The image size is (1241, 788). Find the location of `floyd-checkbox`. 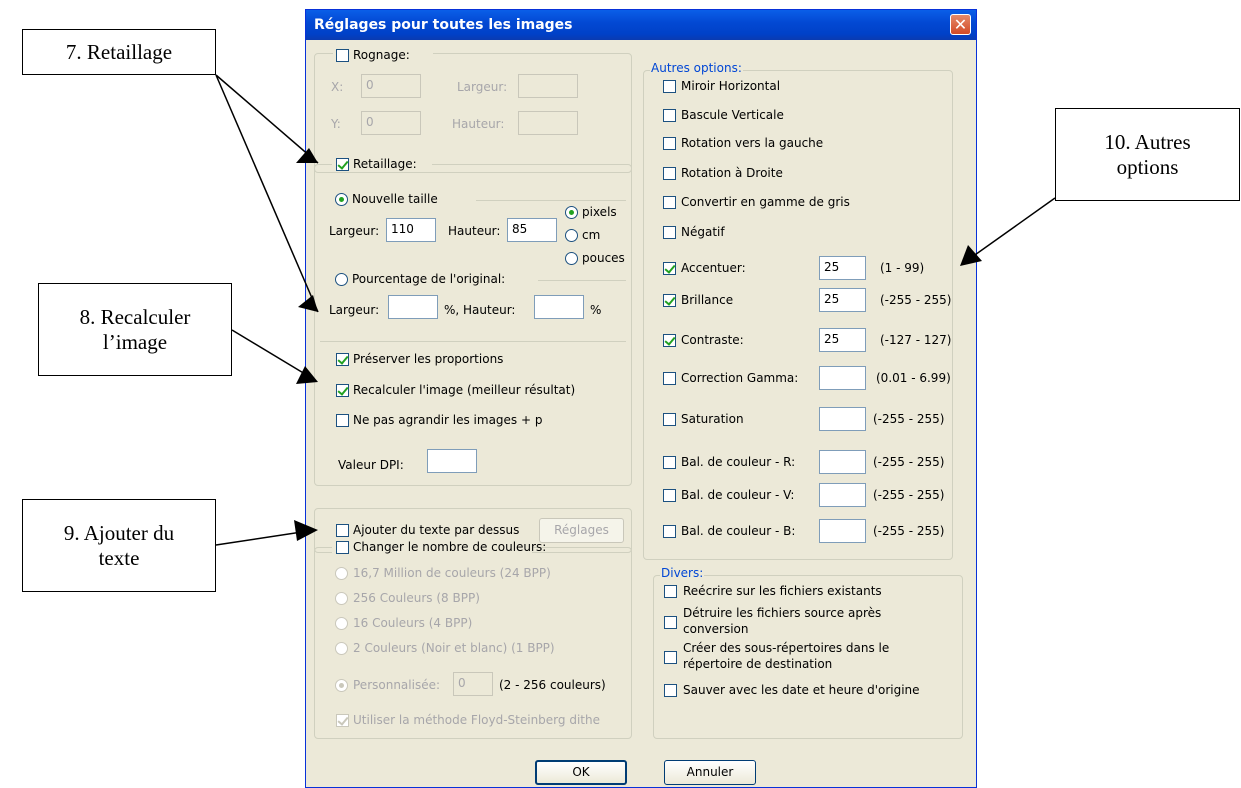

floyd-checkbox is located at coordinates (342, 720).